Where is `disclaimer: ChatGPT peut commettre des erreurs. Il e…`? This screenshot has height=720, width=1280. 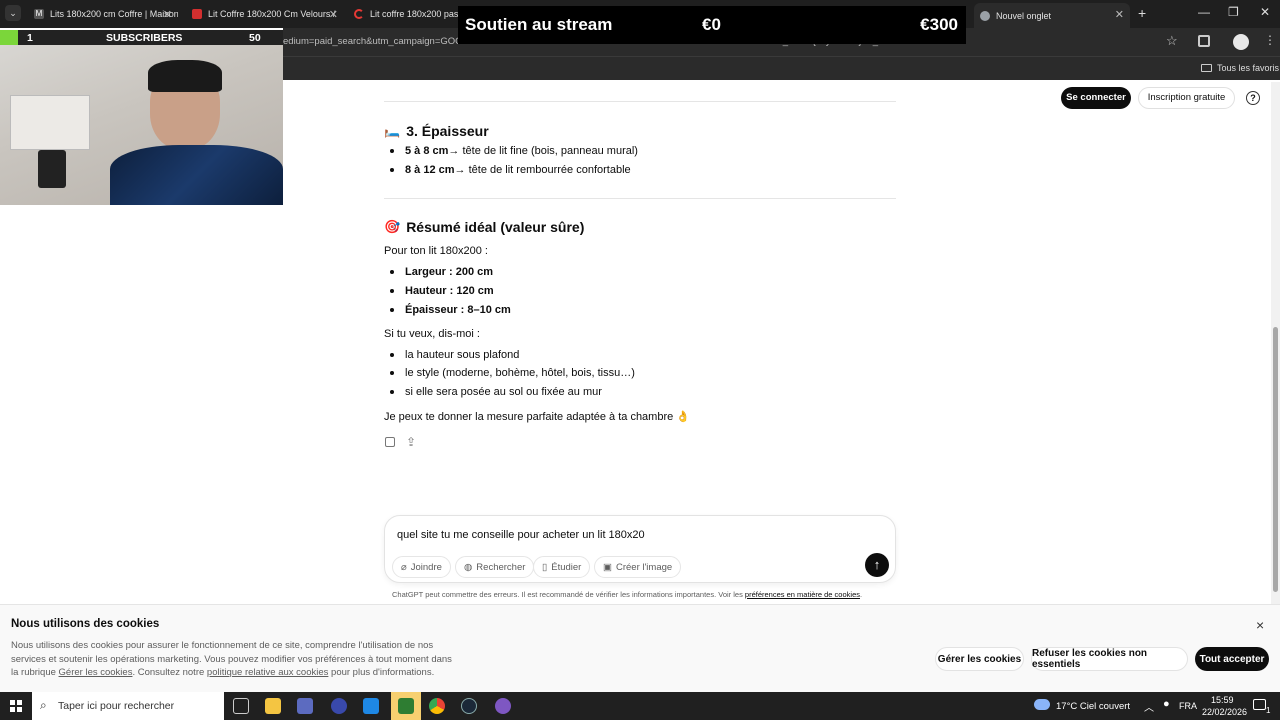
disclaimer: ChatGPT peut commettre des erreurs. Il e… is located at coordinates (642, 594).